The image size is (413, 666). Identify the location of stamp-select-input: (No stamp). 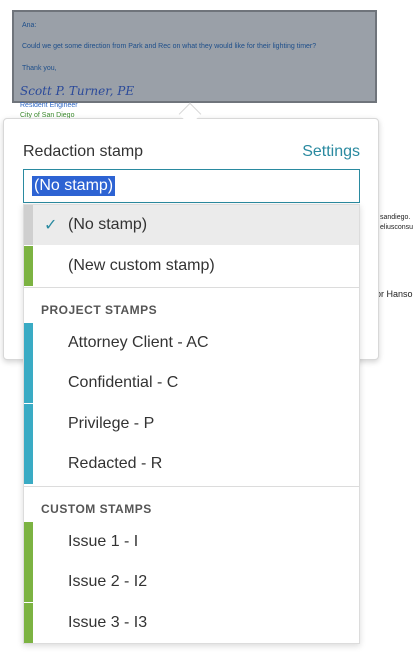
(191, 186).